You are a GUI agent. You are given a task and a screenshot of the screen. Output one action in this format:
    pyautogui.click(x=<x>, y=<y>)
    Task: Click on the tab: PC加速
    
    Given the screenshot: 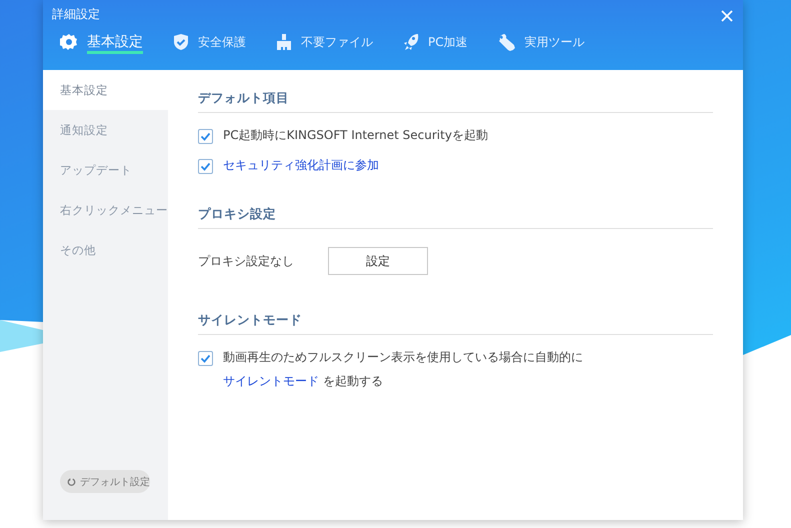 What is the action you would take?
    pyautogui.click(x=435, y=42)
    